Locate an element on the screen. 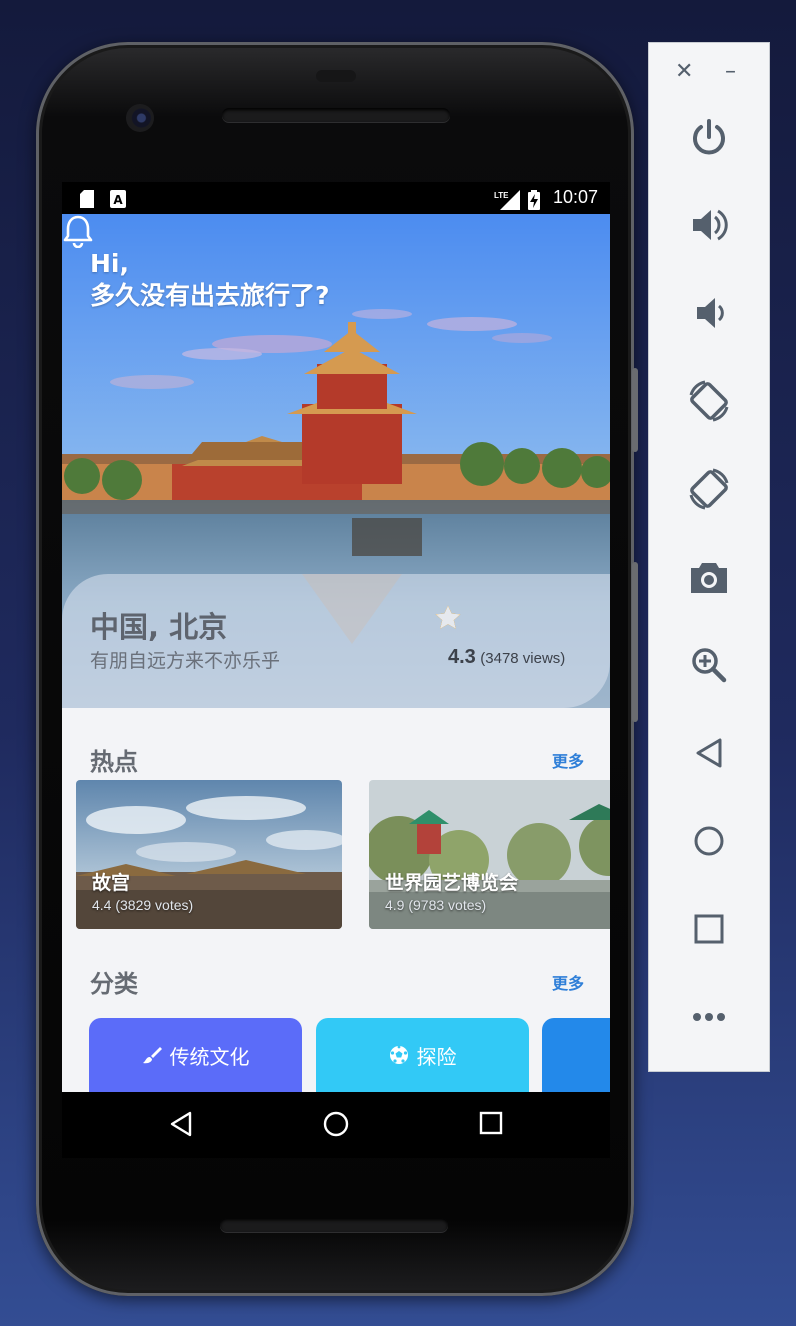 This screenshot has width=796, height=1326. volume-up-button is located at coordinates (709, 225).